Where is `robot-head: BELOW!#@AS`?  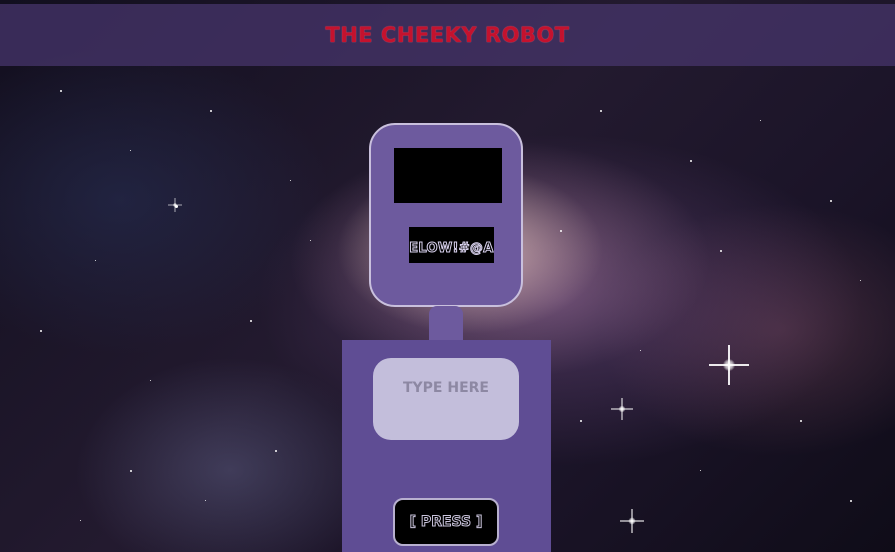
robot-head: BELOW!#@AS is located at coordinates (446, 215).